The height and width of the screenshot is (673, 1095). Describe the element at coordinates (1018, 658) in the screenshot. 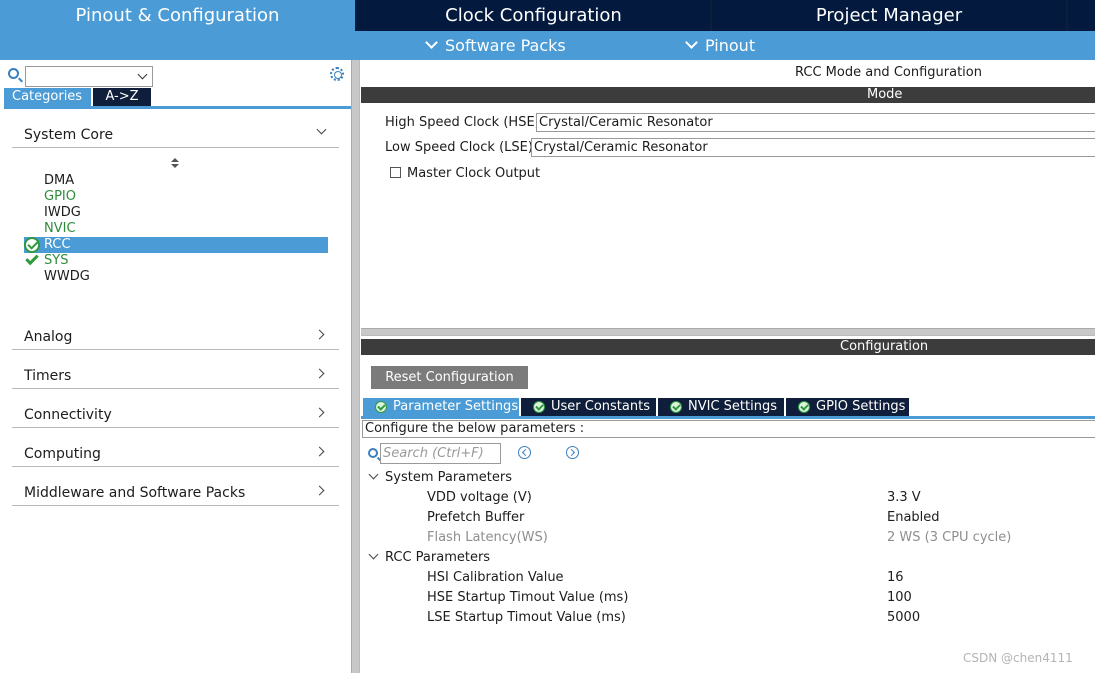

I see `watermark: CSDN @chen4111` at that location.